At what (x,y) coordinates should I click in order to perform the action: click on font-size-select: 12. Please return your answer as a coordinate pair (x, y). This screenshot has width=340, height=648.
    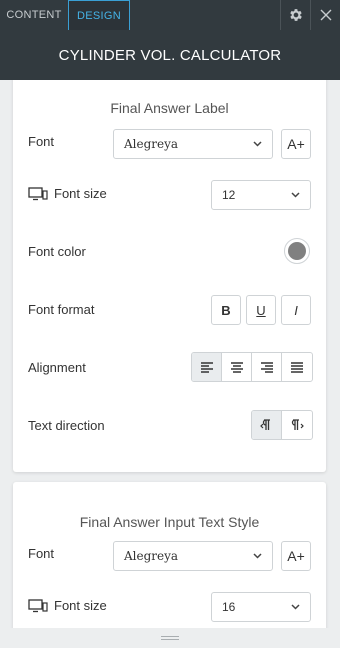
    Looking at the image, I should click on (261, 195).